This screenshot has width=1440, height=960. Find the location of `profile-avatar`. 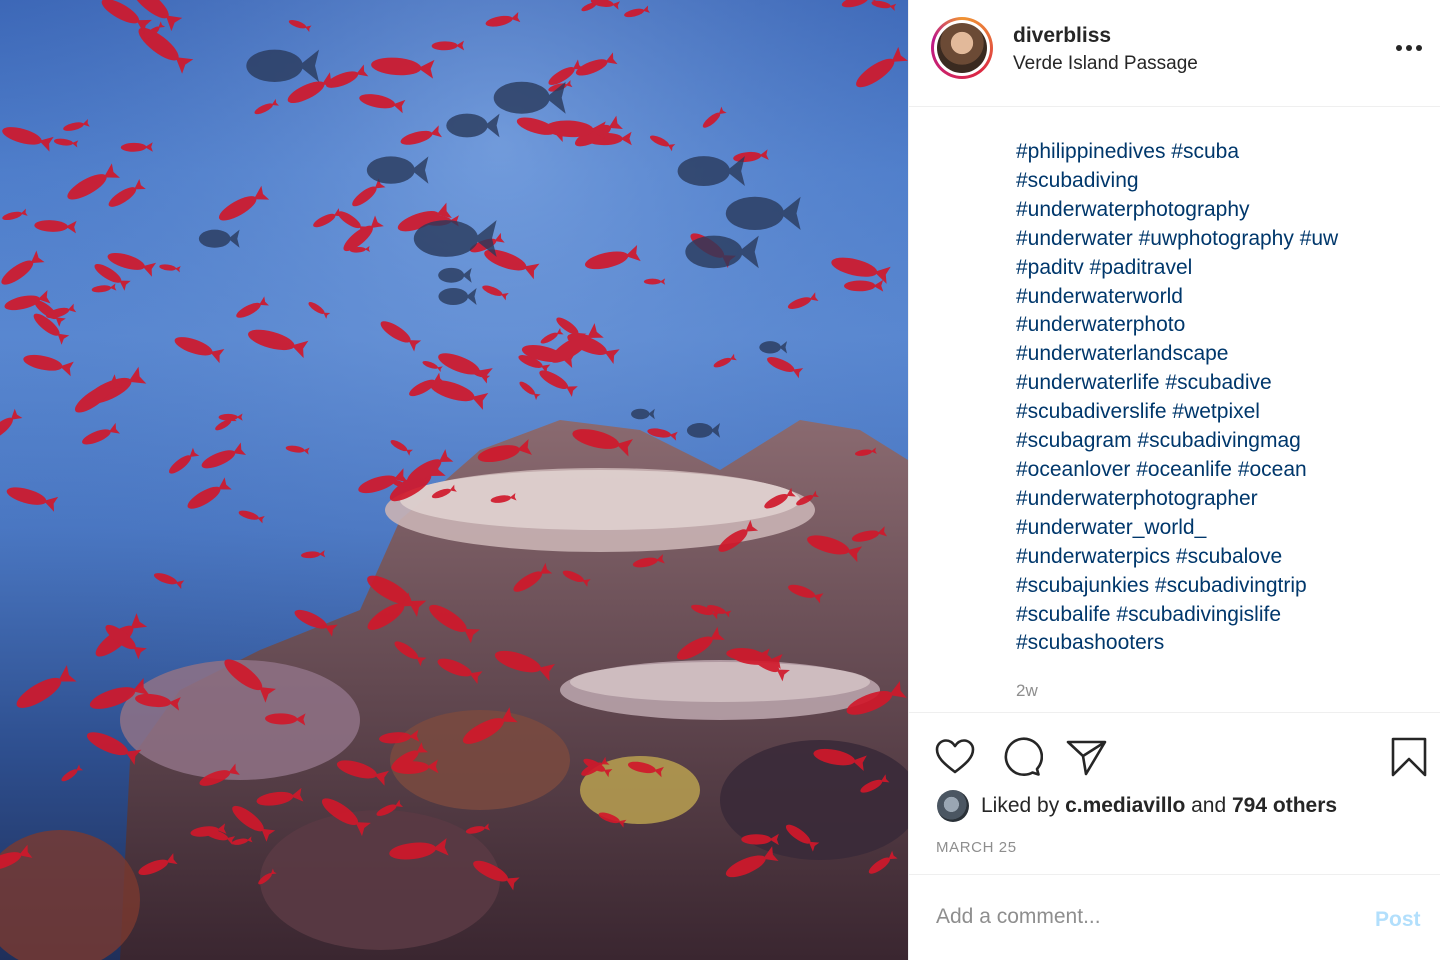

profile-avatar is located at coordinates (962, 48).